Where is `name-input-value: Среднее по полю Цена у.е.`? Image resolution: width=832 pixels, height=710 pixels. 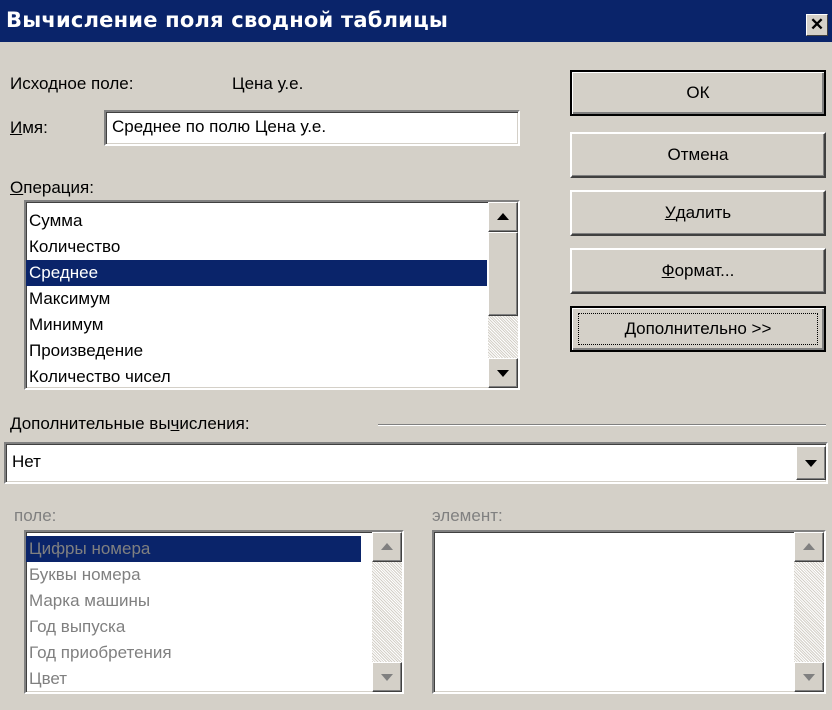 name-input-value: Среднее по полю Цена у.е. is located at coordinates (219, 126).